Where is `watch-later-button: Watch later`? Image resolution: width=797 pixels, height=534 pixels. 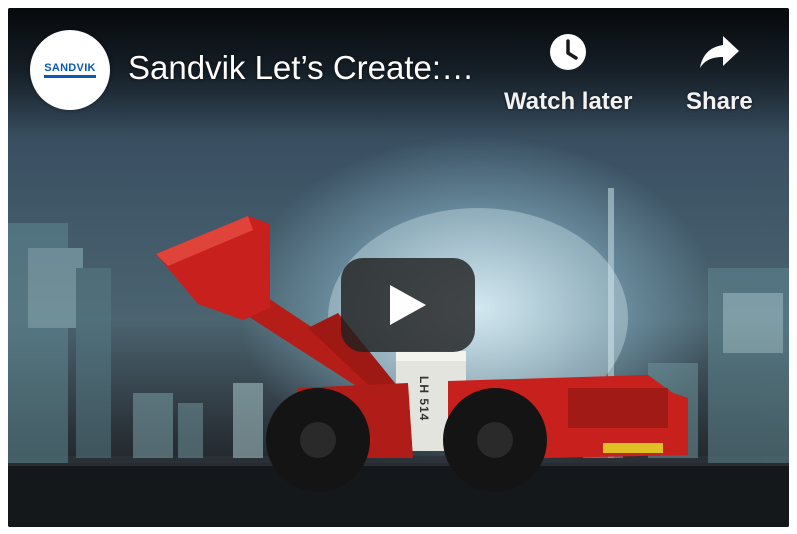 watch-later-button: Watch later is located at coordinates (568, 73).